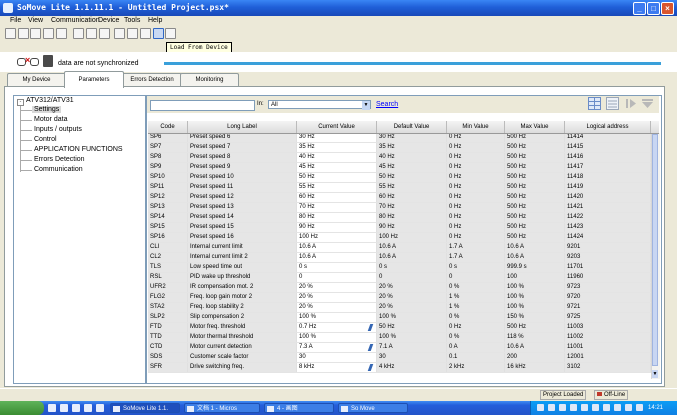  Describe the element at coordinates (145, 33) in the screenshot. I see `store-to-device-icon` at that location.